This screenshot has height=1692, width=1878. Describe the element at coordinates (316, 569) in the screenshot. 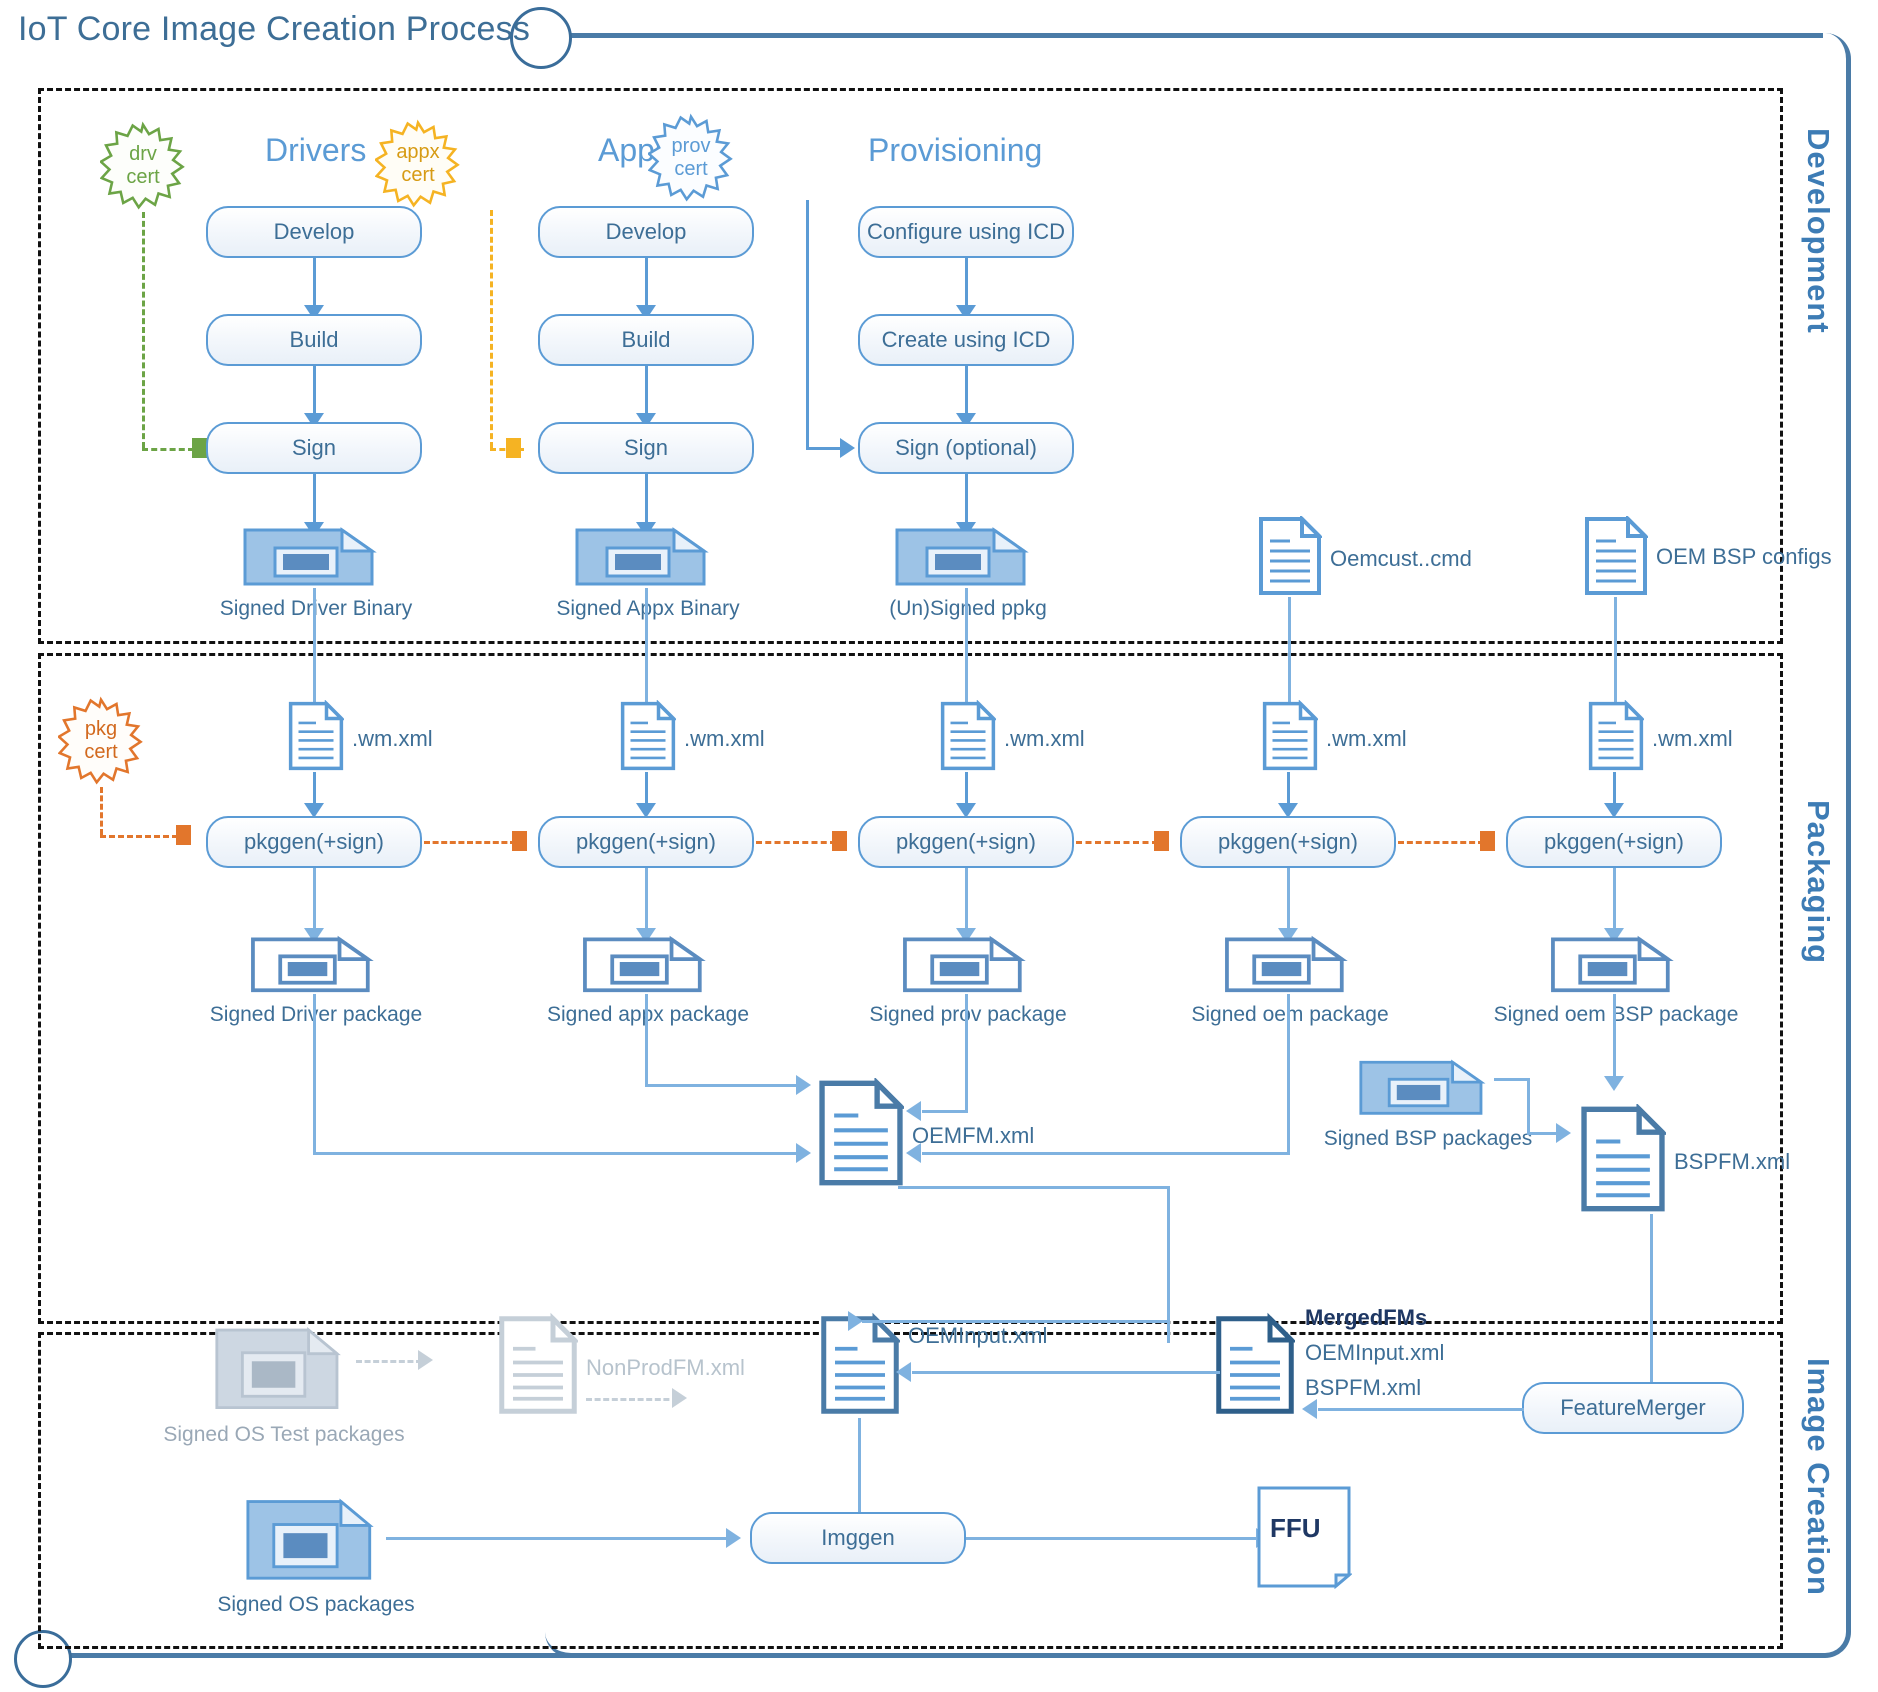

I see `icon-signed-driver-binary: Signed Driver Binary` at that location.